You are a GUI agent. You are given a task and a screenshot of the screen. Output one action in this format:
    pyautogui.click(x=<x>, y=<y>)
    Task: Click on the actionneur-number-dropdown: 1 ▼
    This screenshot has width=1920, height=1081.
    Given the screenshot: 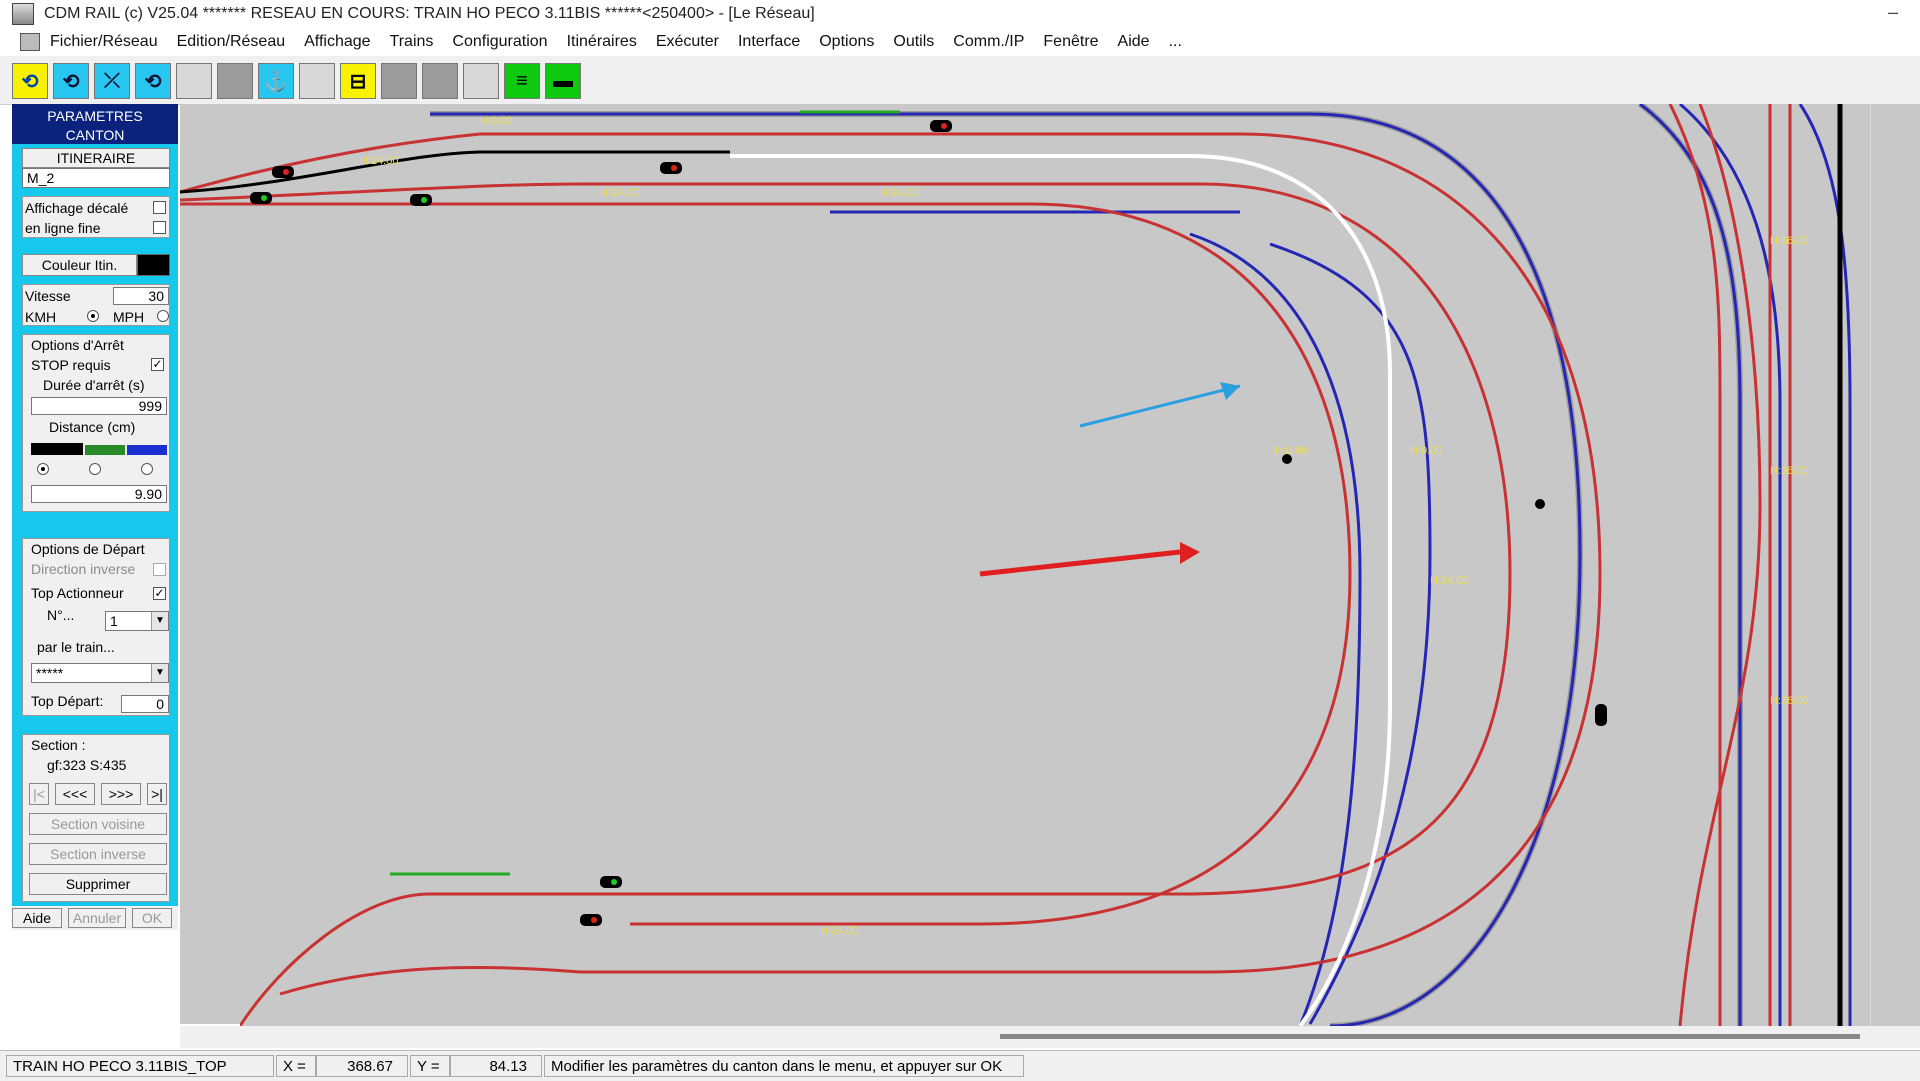 What is the action you would take?
    pyautogui.click(x=137, y=621)
    